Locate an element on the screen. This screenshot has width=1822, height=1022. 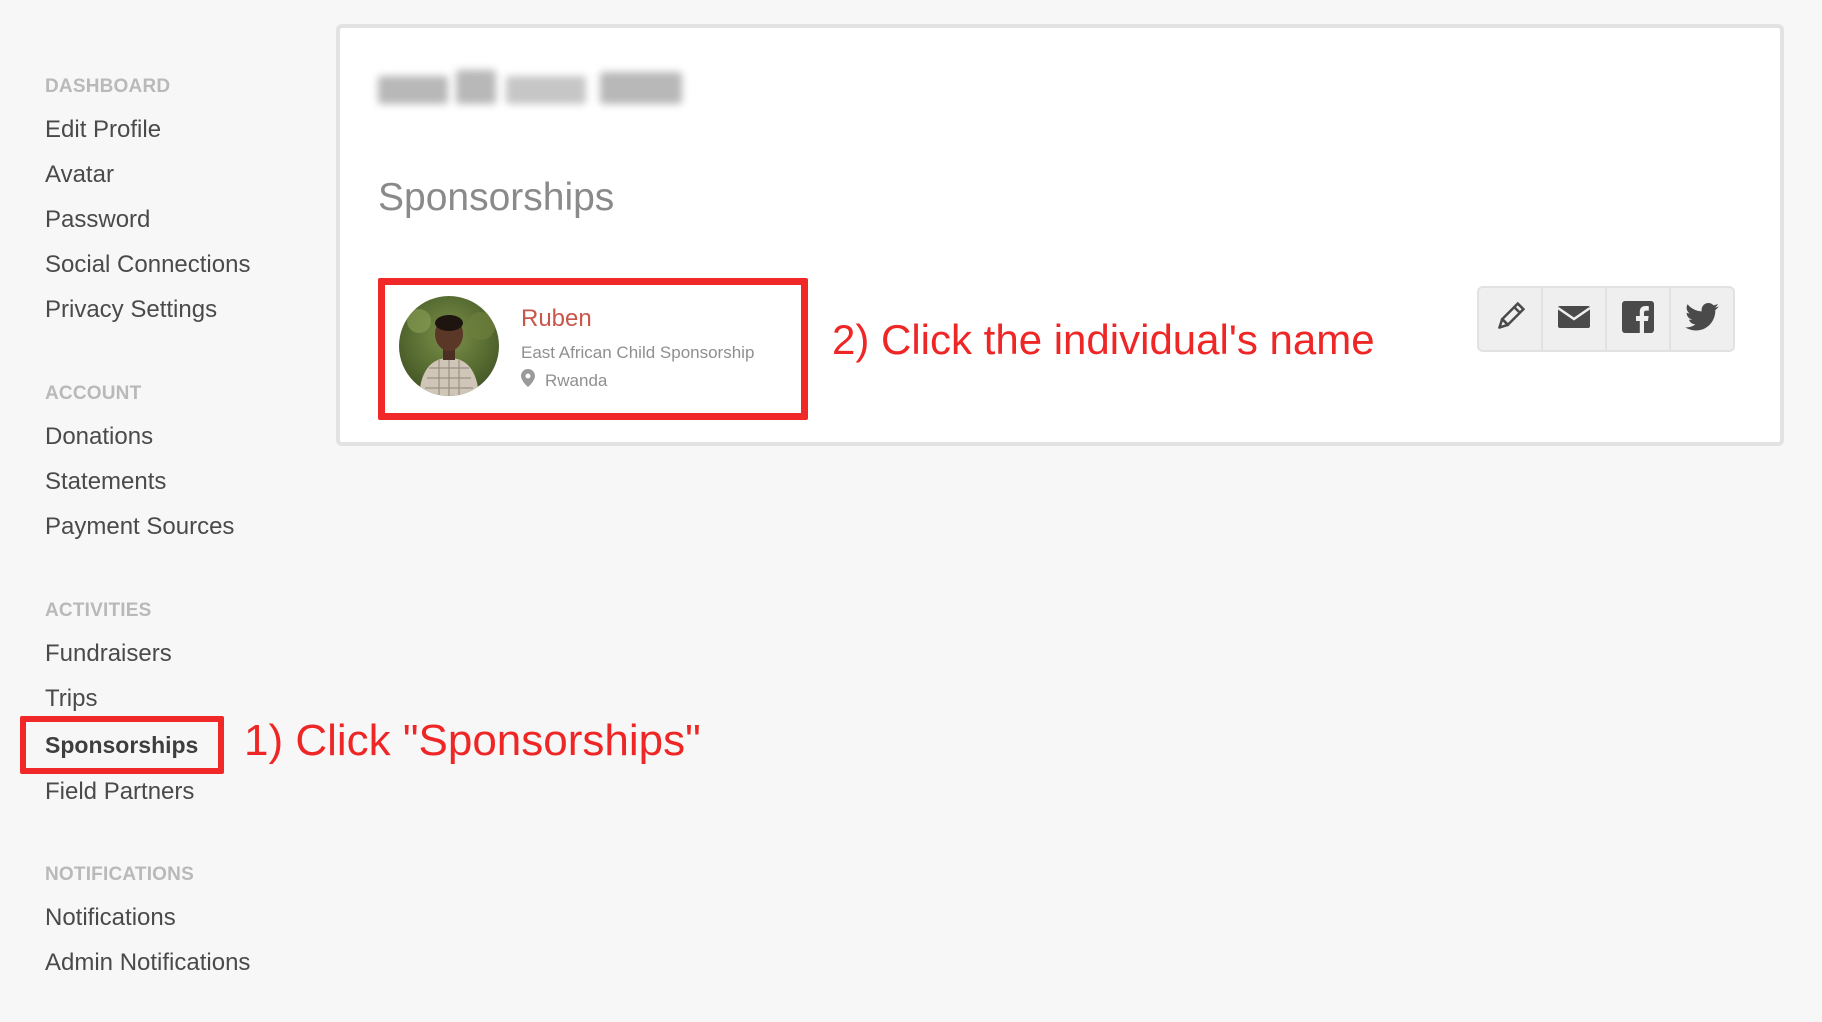
sponsorship-location: Rwanda is located at coordinates (564, 380).